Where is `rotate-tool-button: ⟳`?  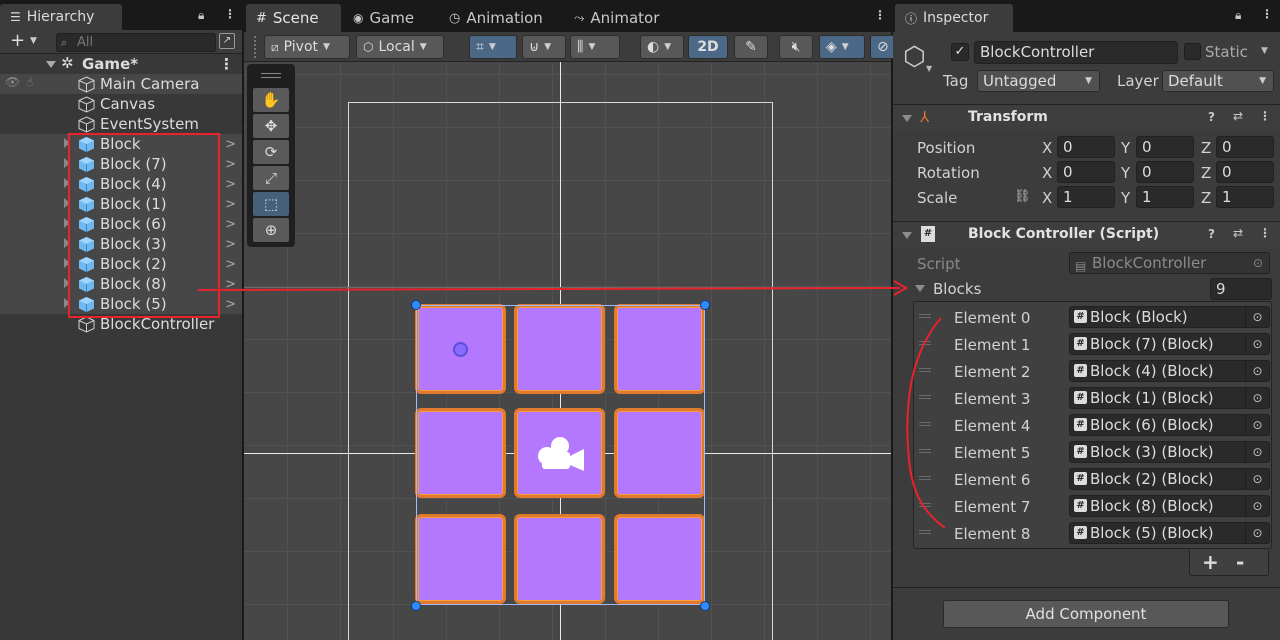
rotate-tool-button: ⟳ is located at coordinates (271, 152).